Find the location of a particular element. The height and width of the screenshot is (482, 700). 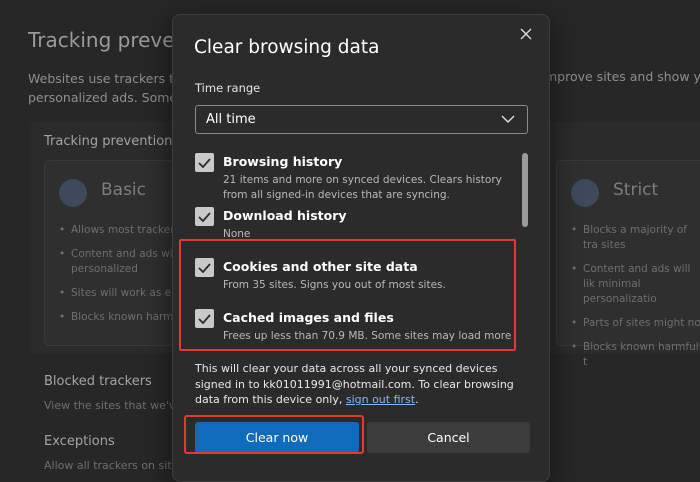

basic-bullet: Content and ads wi personalized is located at coordinates (124, 262).